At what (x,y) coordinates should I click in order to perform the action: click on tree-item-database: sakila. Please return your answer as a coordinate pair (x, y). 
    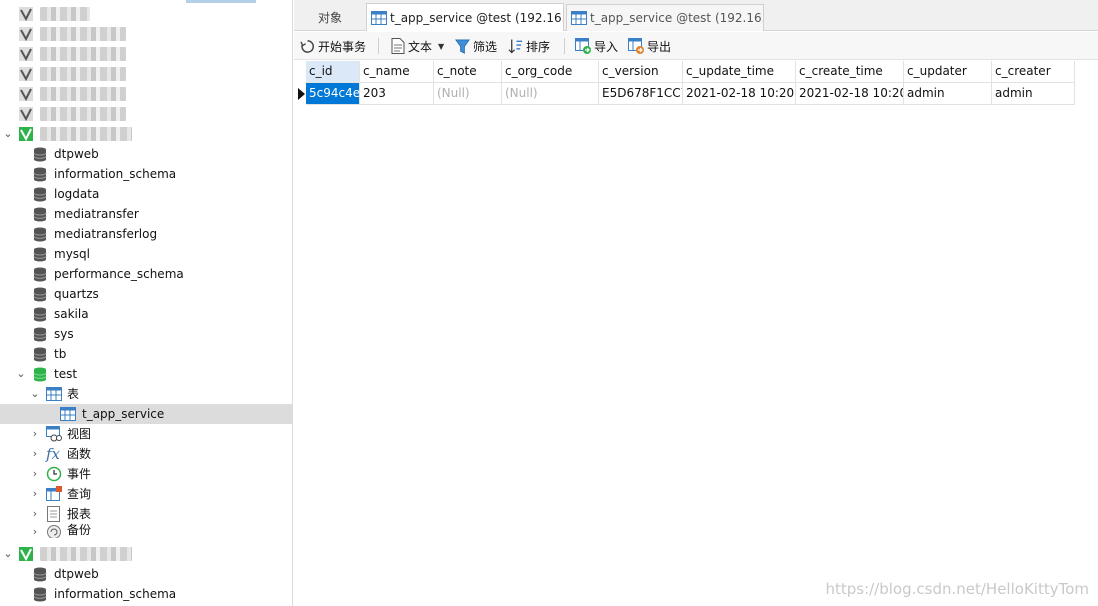
    Looking at the image, I should click on (146, 314).